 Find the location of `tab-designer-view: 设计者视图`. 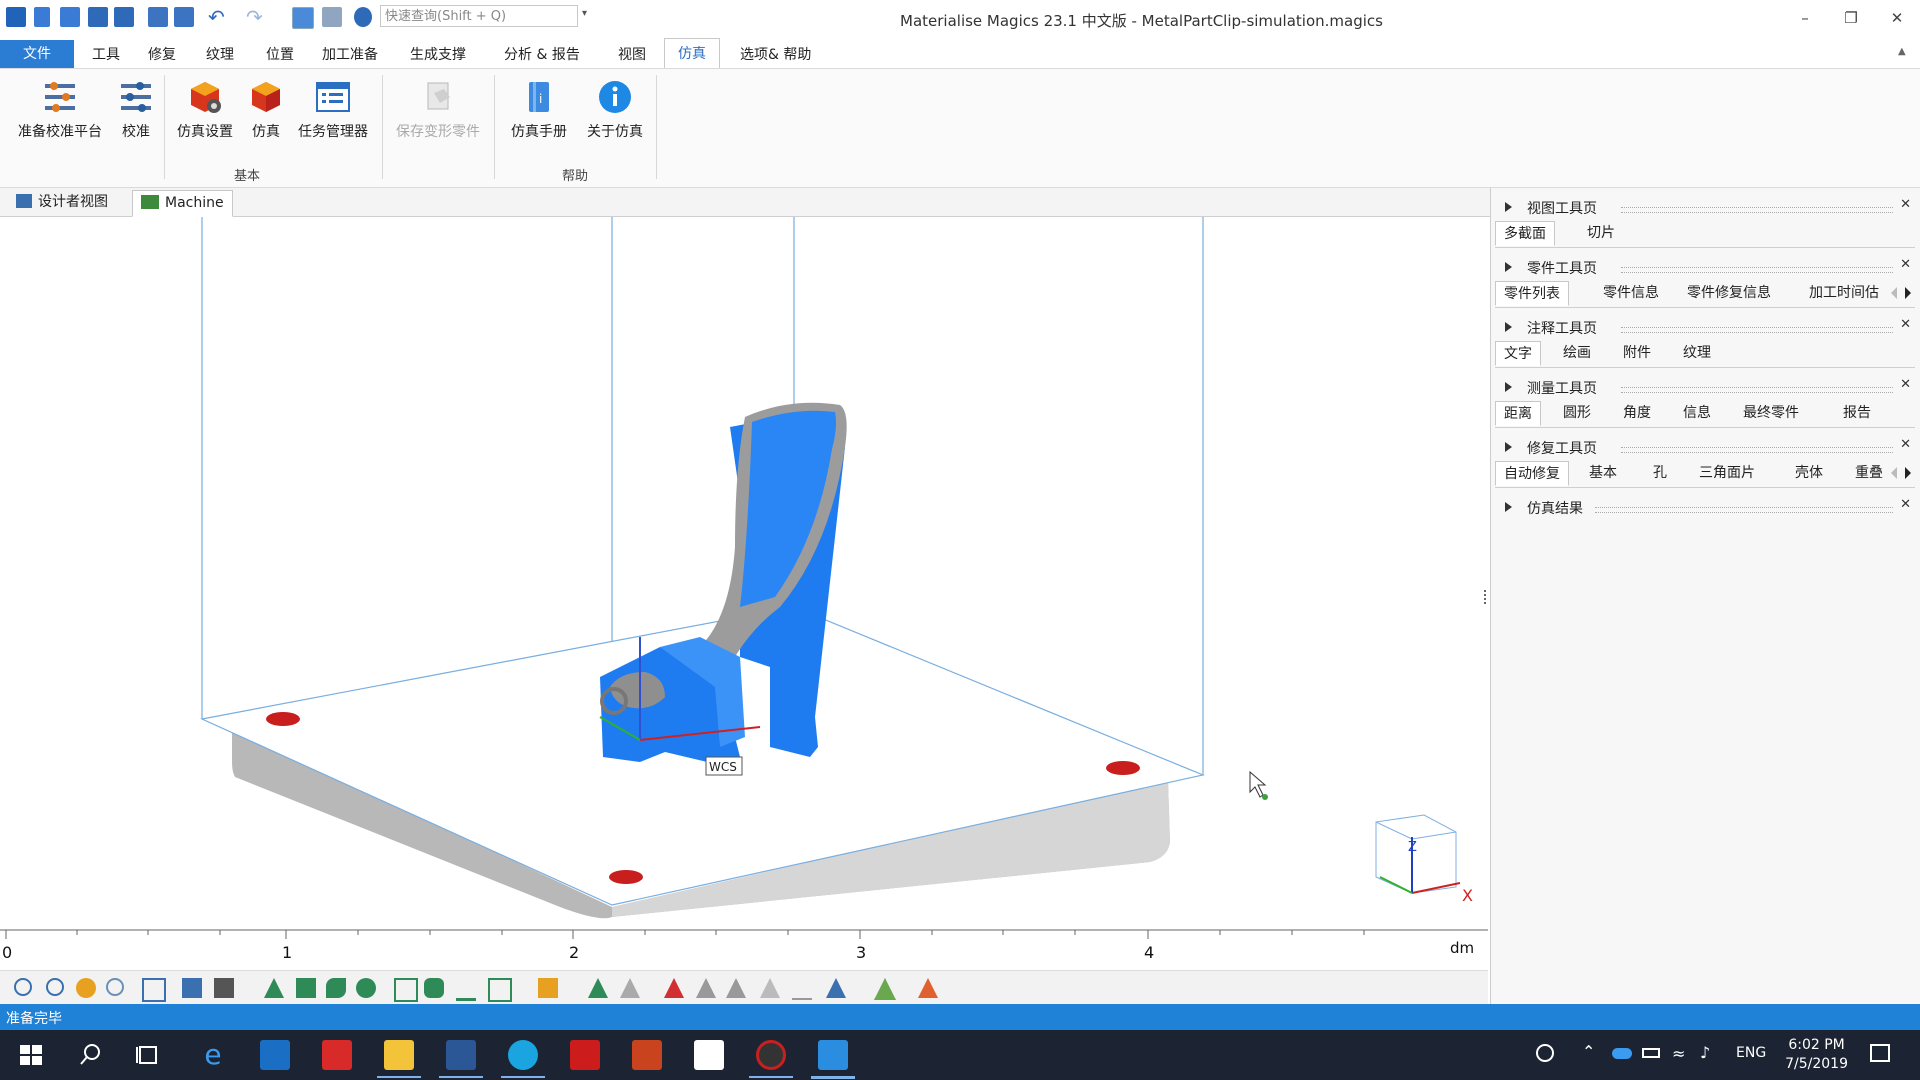

tab-designer-view: 设计者视图 is located at coordinates (62, 202).